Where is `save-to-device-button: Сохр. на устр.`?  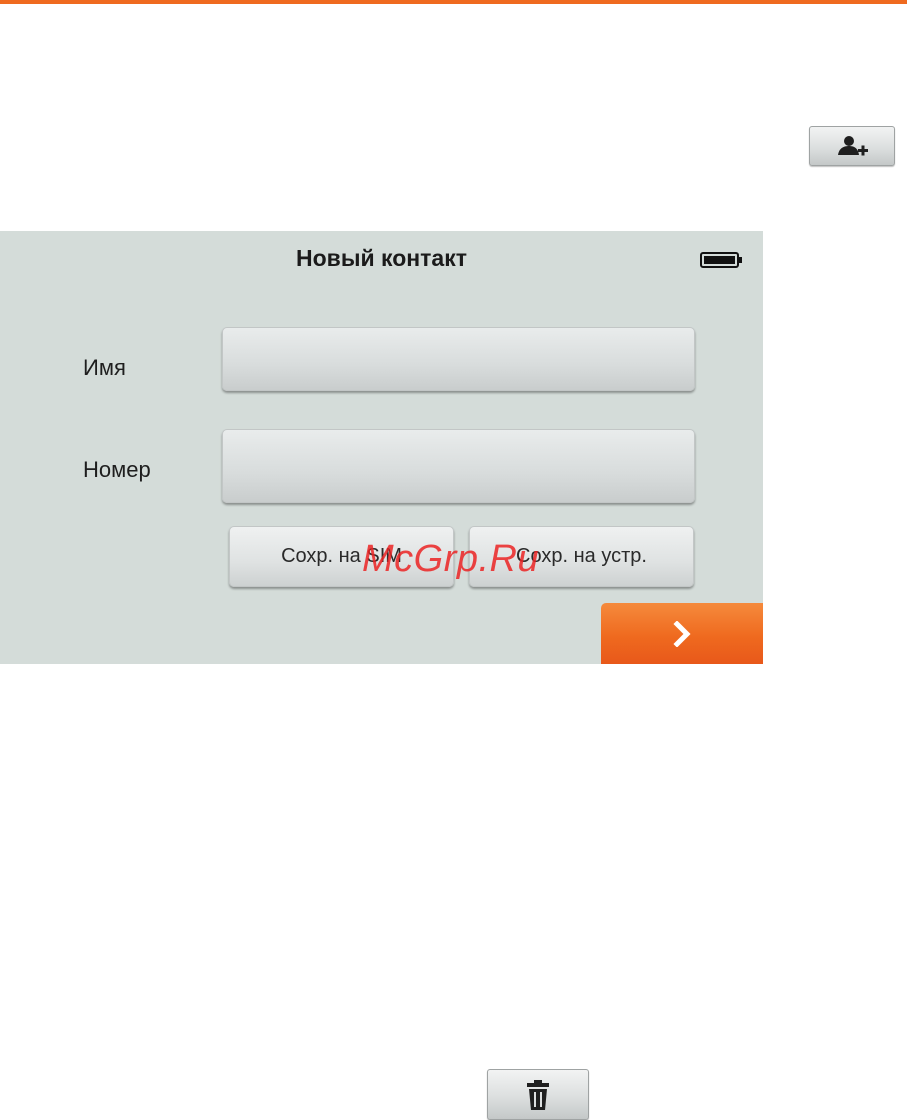 save-to-device-button: Сохр. на устр. is located at coordinates (581, 556).